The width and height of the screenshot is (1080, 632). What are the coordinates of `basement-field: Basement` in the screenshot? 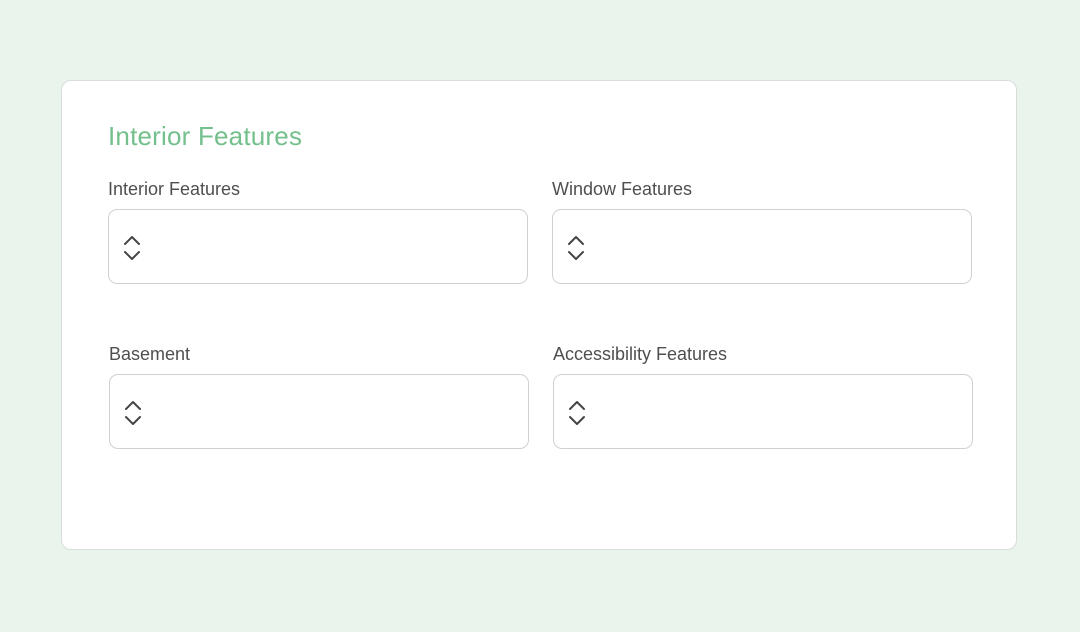 It's located at (319, 396).